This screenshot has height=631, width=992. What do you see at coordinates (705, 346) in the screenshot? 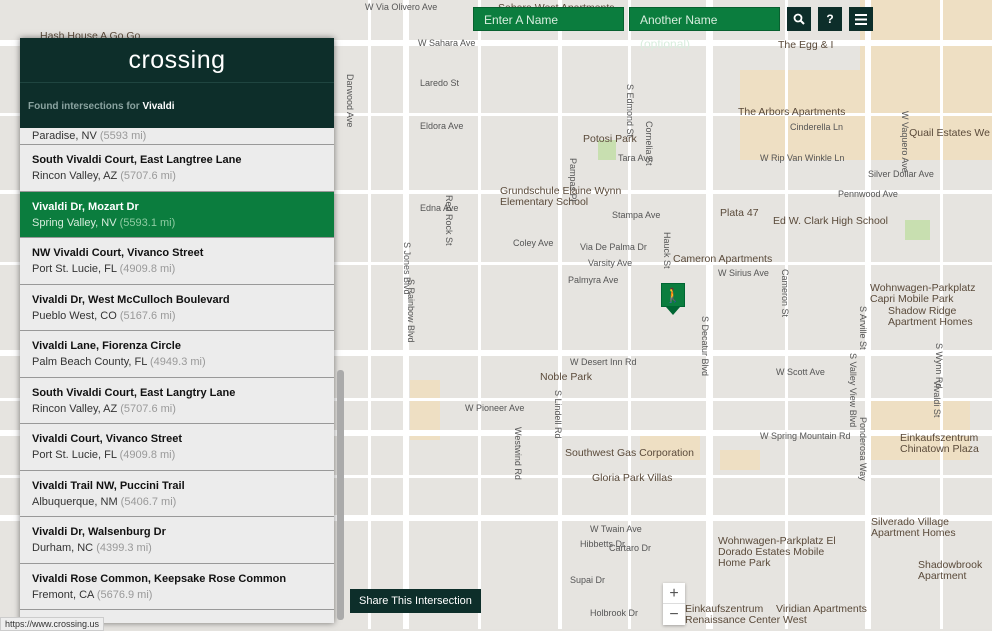
I see `map-street-label: S Decatur Blvd` at bounding box center [705, 346].